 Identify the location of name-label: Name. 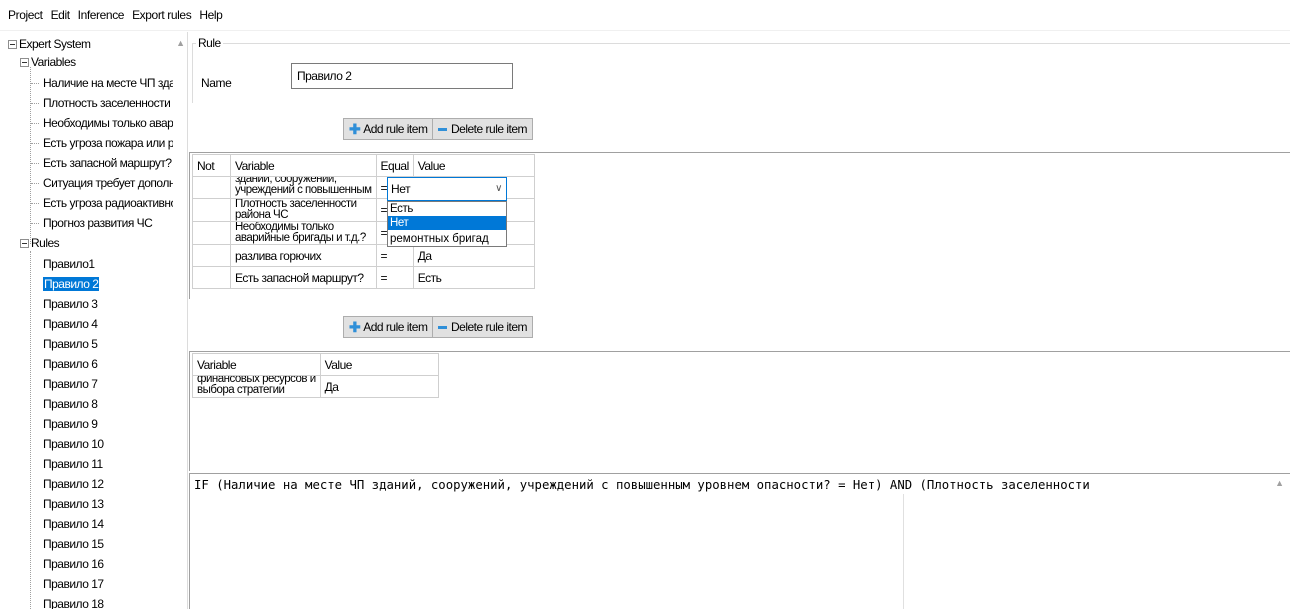
(216, 83).